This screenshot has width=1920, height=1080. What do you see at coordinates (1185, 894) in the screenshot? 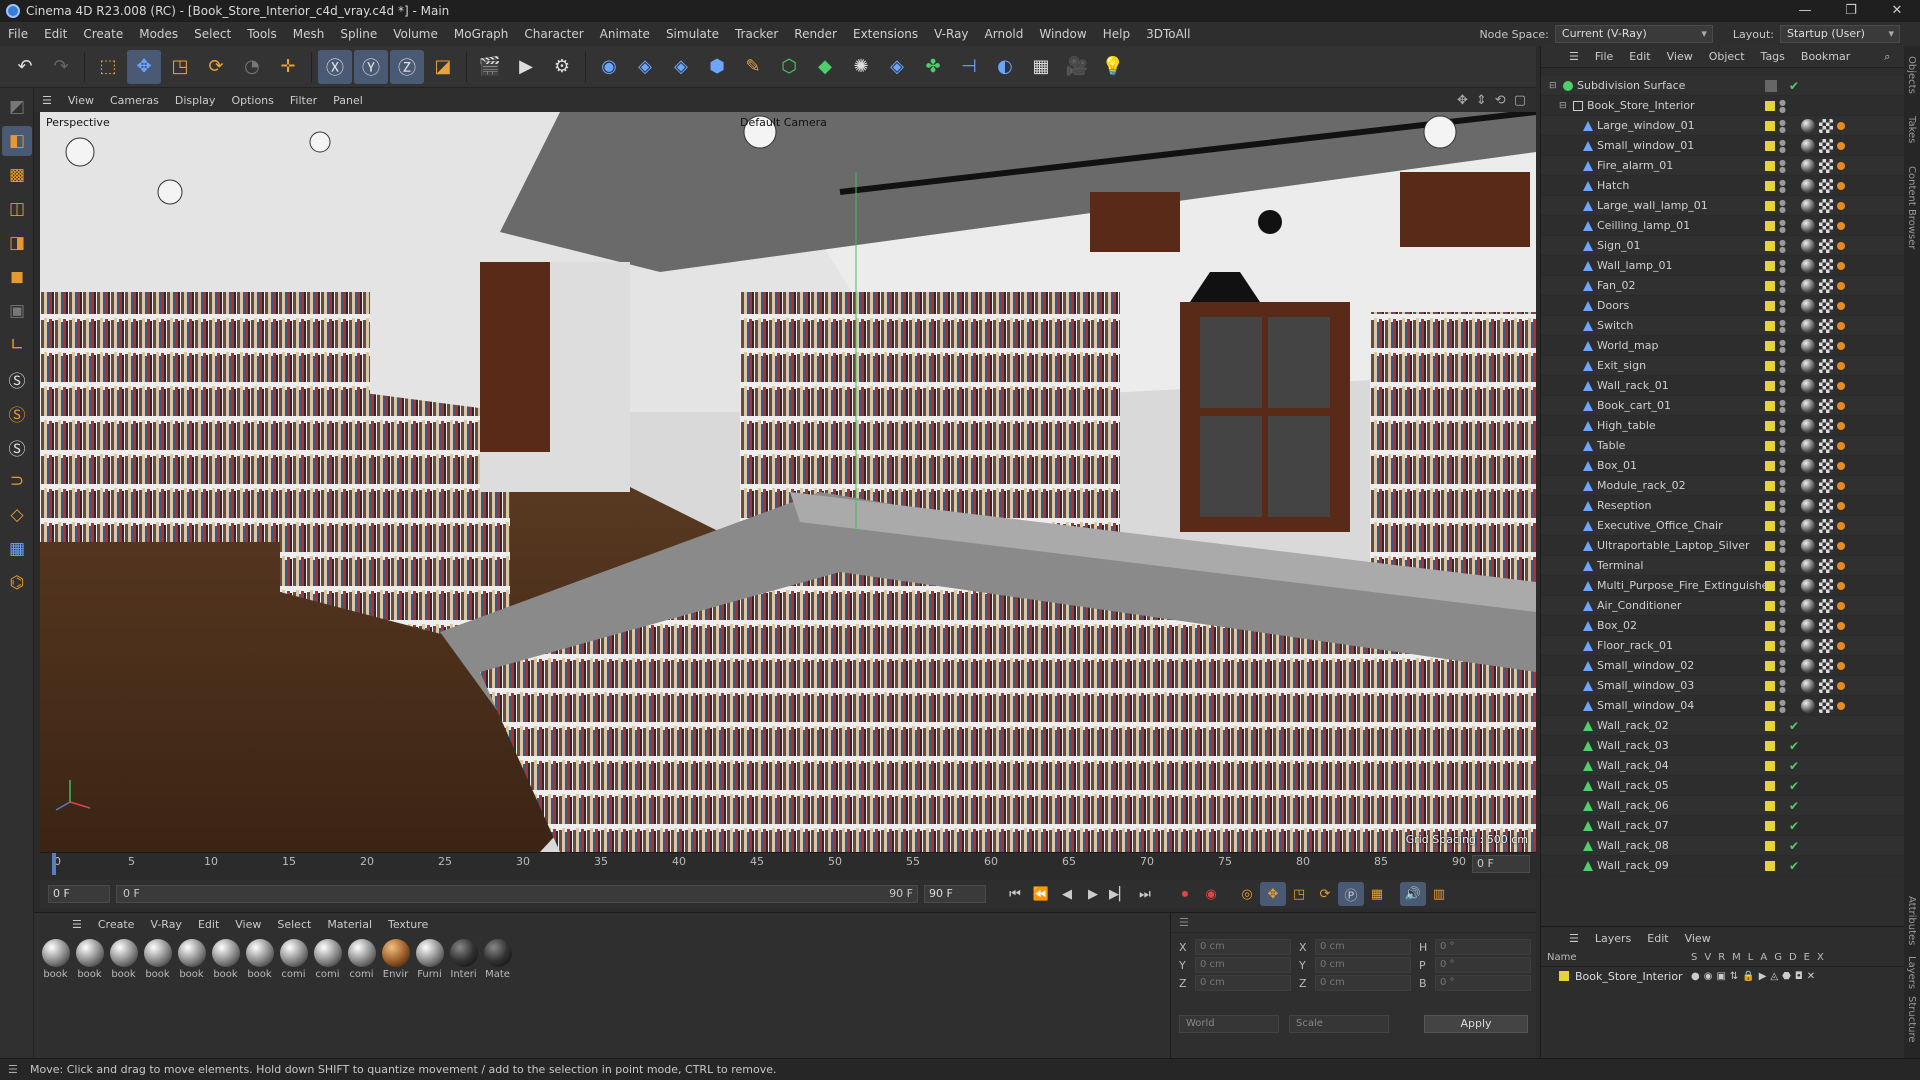
I see `record-icon: ⏺` at bounding box center [1185, 894].